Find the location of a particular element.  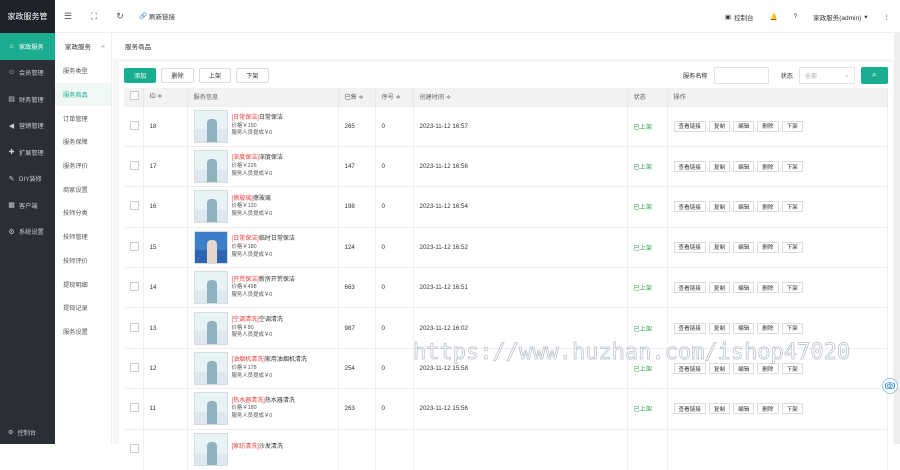

sidebar-item-6: ▦ 客户端 is located at coordinates (27, 205).